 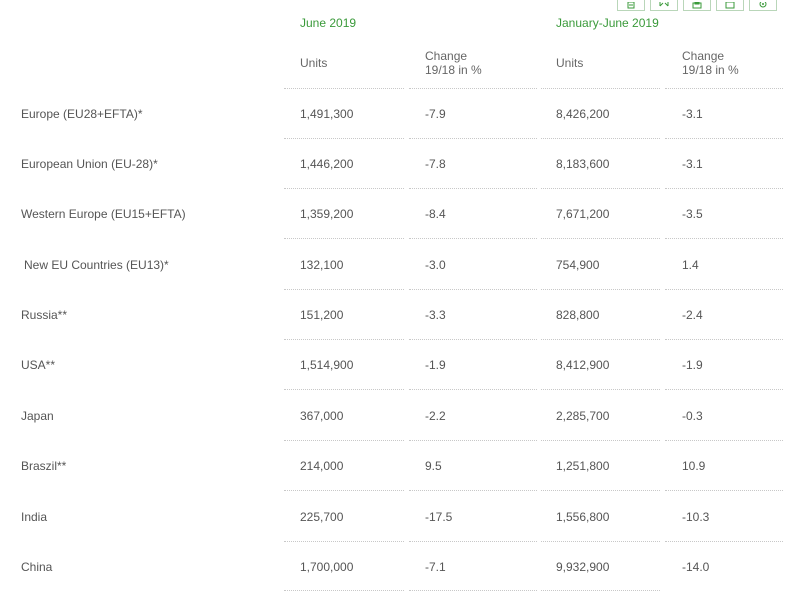 I want to click on settings-icon, so click(x=763, y=6).